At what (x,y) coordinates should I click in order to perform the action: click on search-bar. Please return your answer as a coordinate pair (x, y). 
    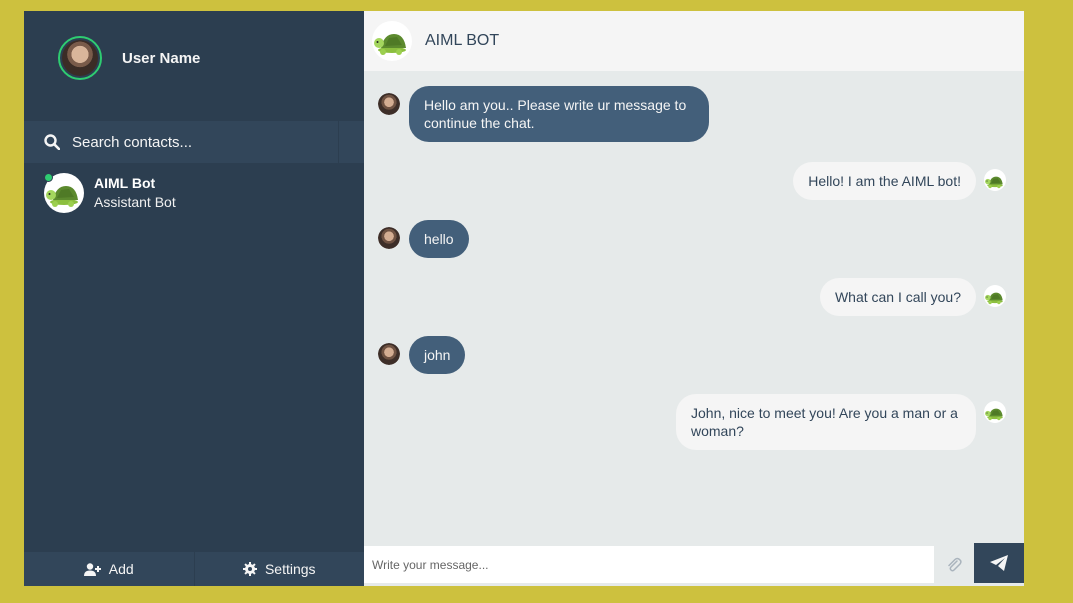
    Looking at the image, I should click on (194, 142).